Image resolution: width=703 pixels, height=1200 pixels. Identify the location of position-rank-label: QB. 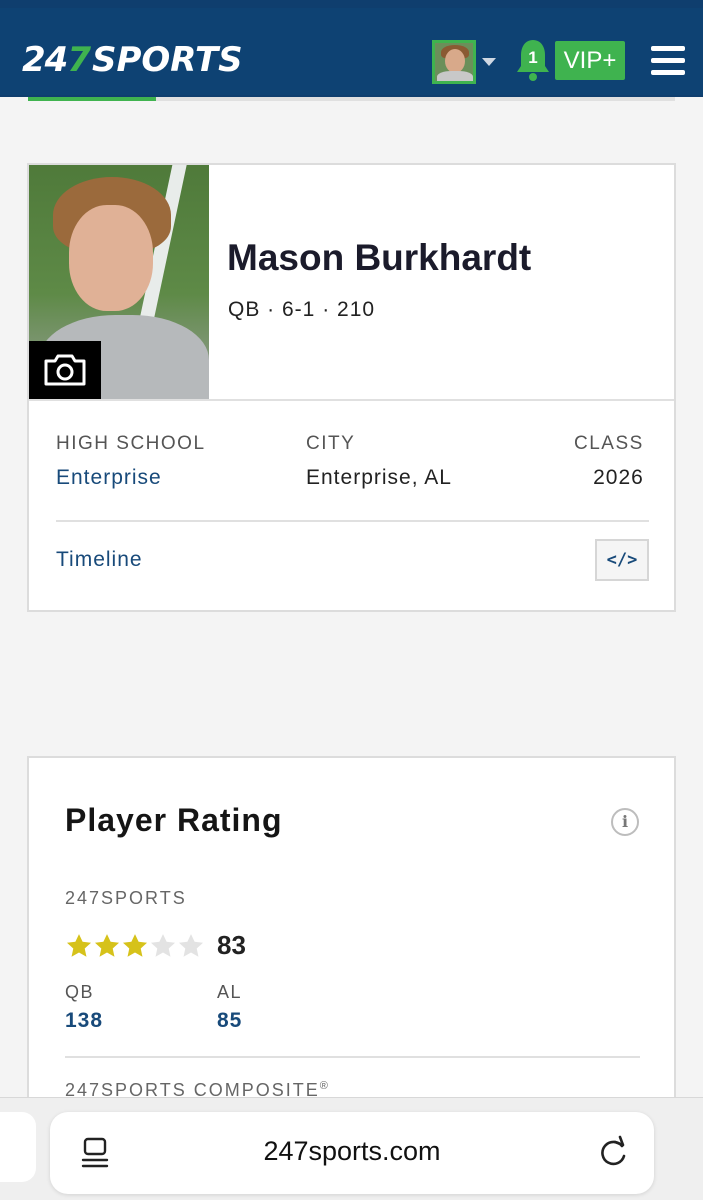
(80, 992).